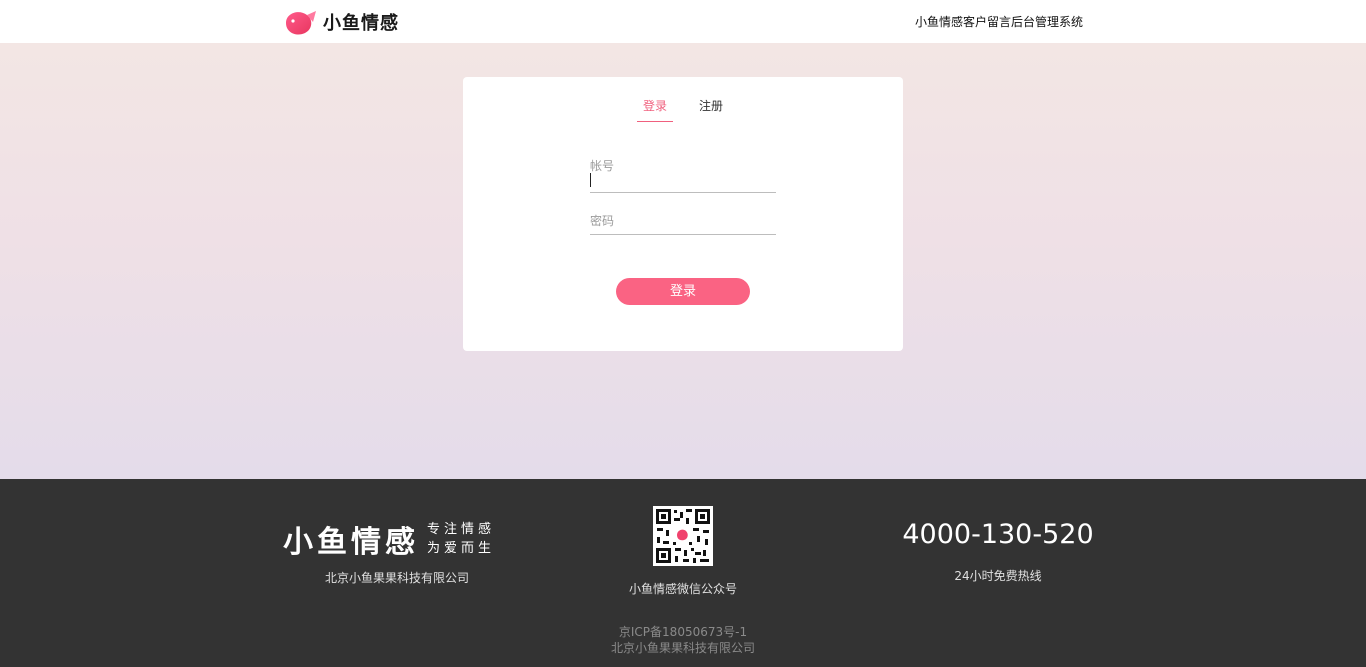  I want to click on login-tabs: 登录 注册, so click(683, 109).